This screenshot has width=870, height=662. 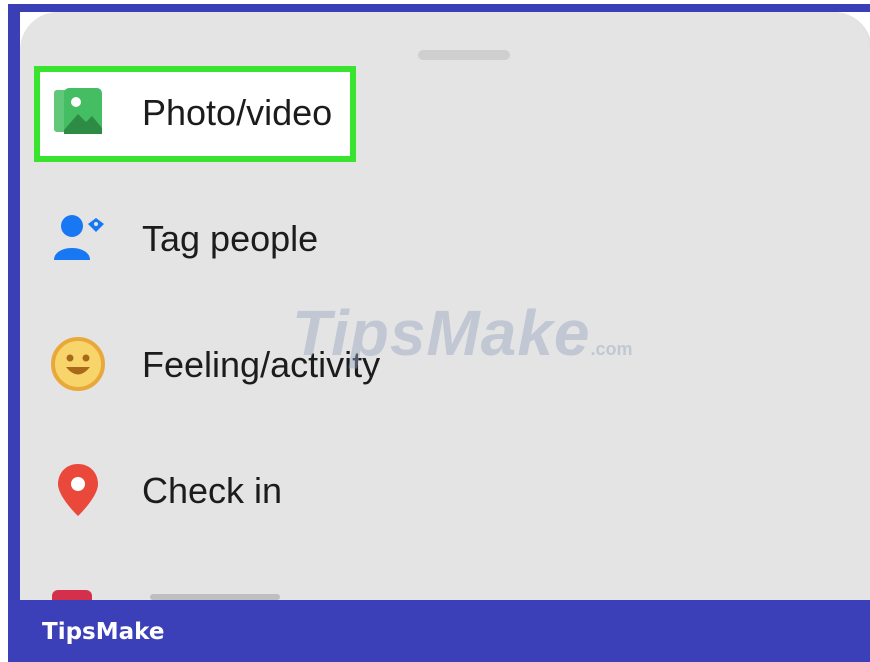 I want to click on next-item-icon-peek, so click(x=72, y=595).